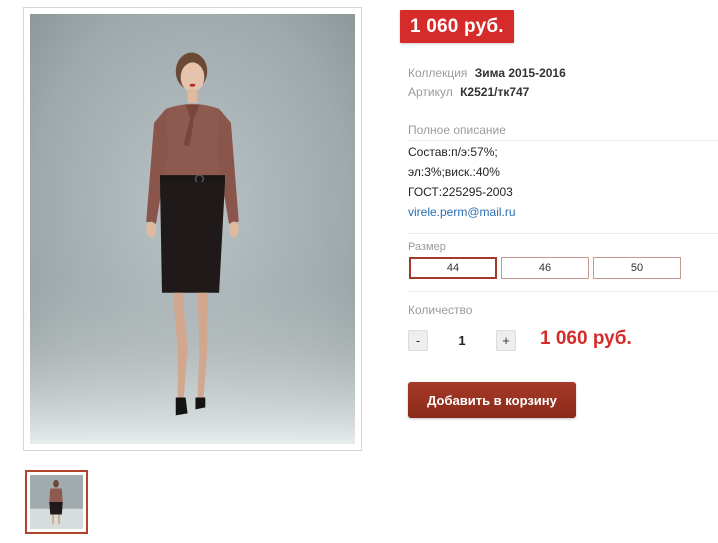  What do you see at coordinates (457, 26) in the screenshot?
I see `price-badge: 1 060 руб.` at bounding box center [457, 26].